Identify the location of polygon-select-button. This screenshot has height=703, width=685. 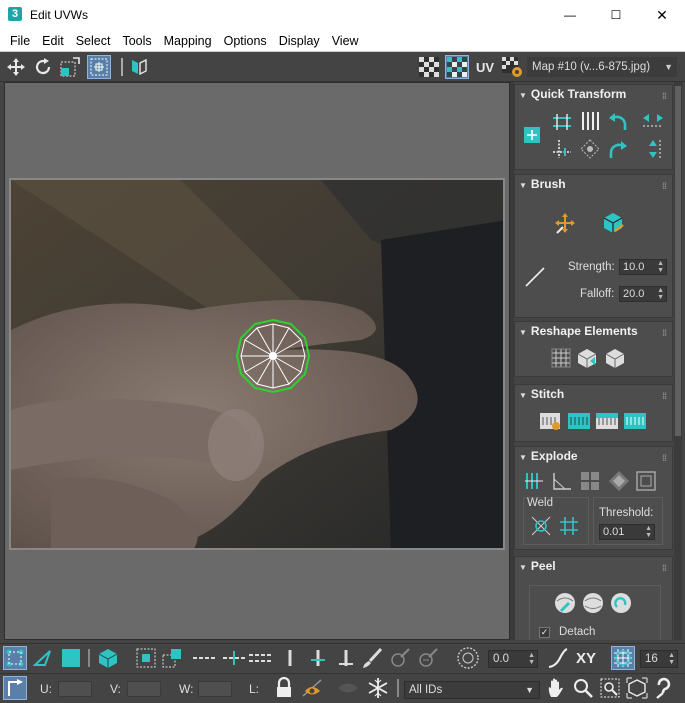
(71, 658).